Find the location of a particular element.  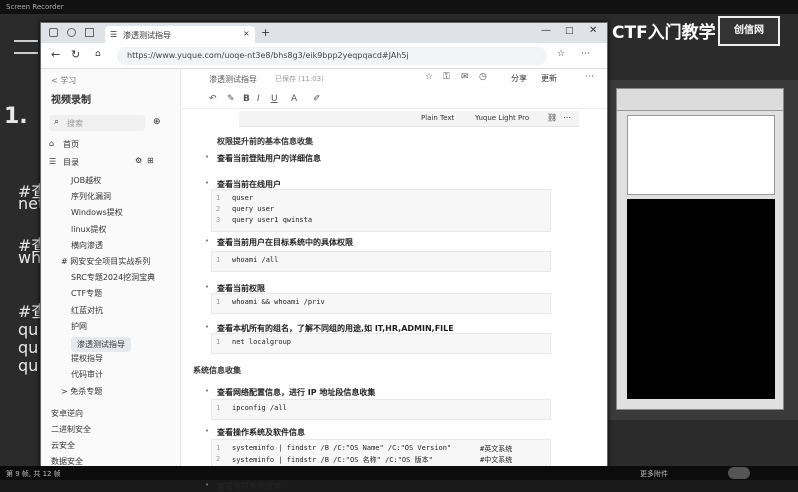

search-icon: ⌕ is located at coordinates (57, 122).